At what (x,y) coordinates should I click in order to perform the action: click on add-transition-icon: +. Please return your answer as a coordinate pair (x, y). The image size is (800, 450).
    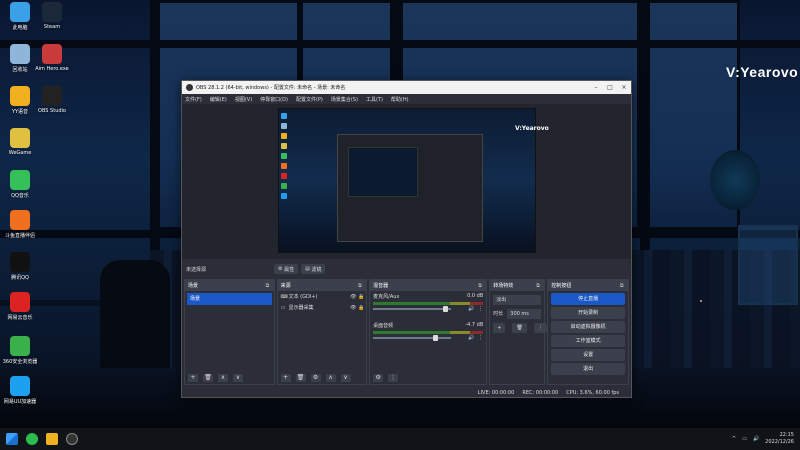
    Looking at the image, I should click on (499, 327).